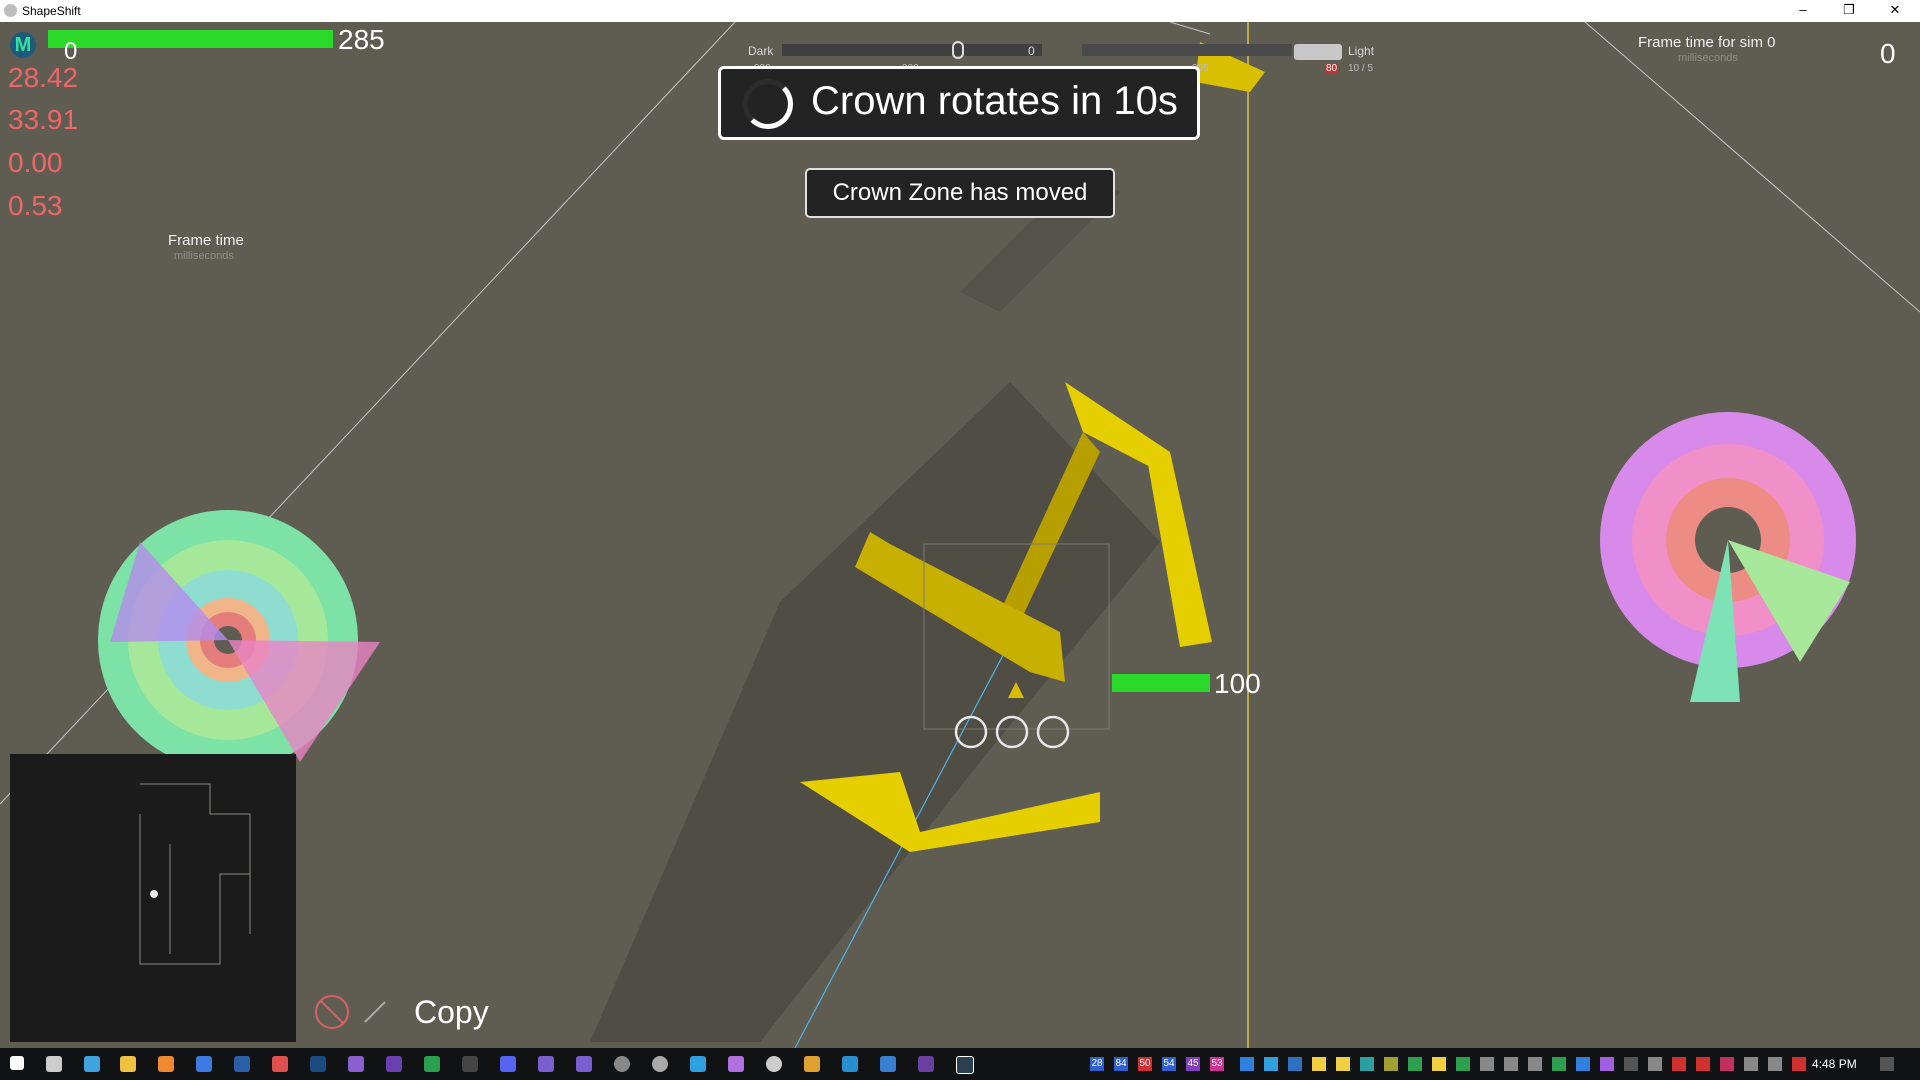  Describe the element at coordinates (1708, 58) in the screenshot. I see `right-frame-time-sub: milliseconds` at that location.